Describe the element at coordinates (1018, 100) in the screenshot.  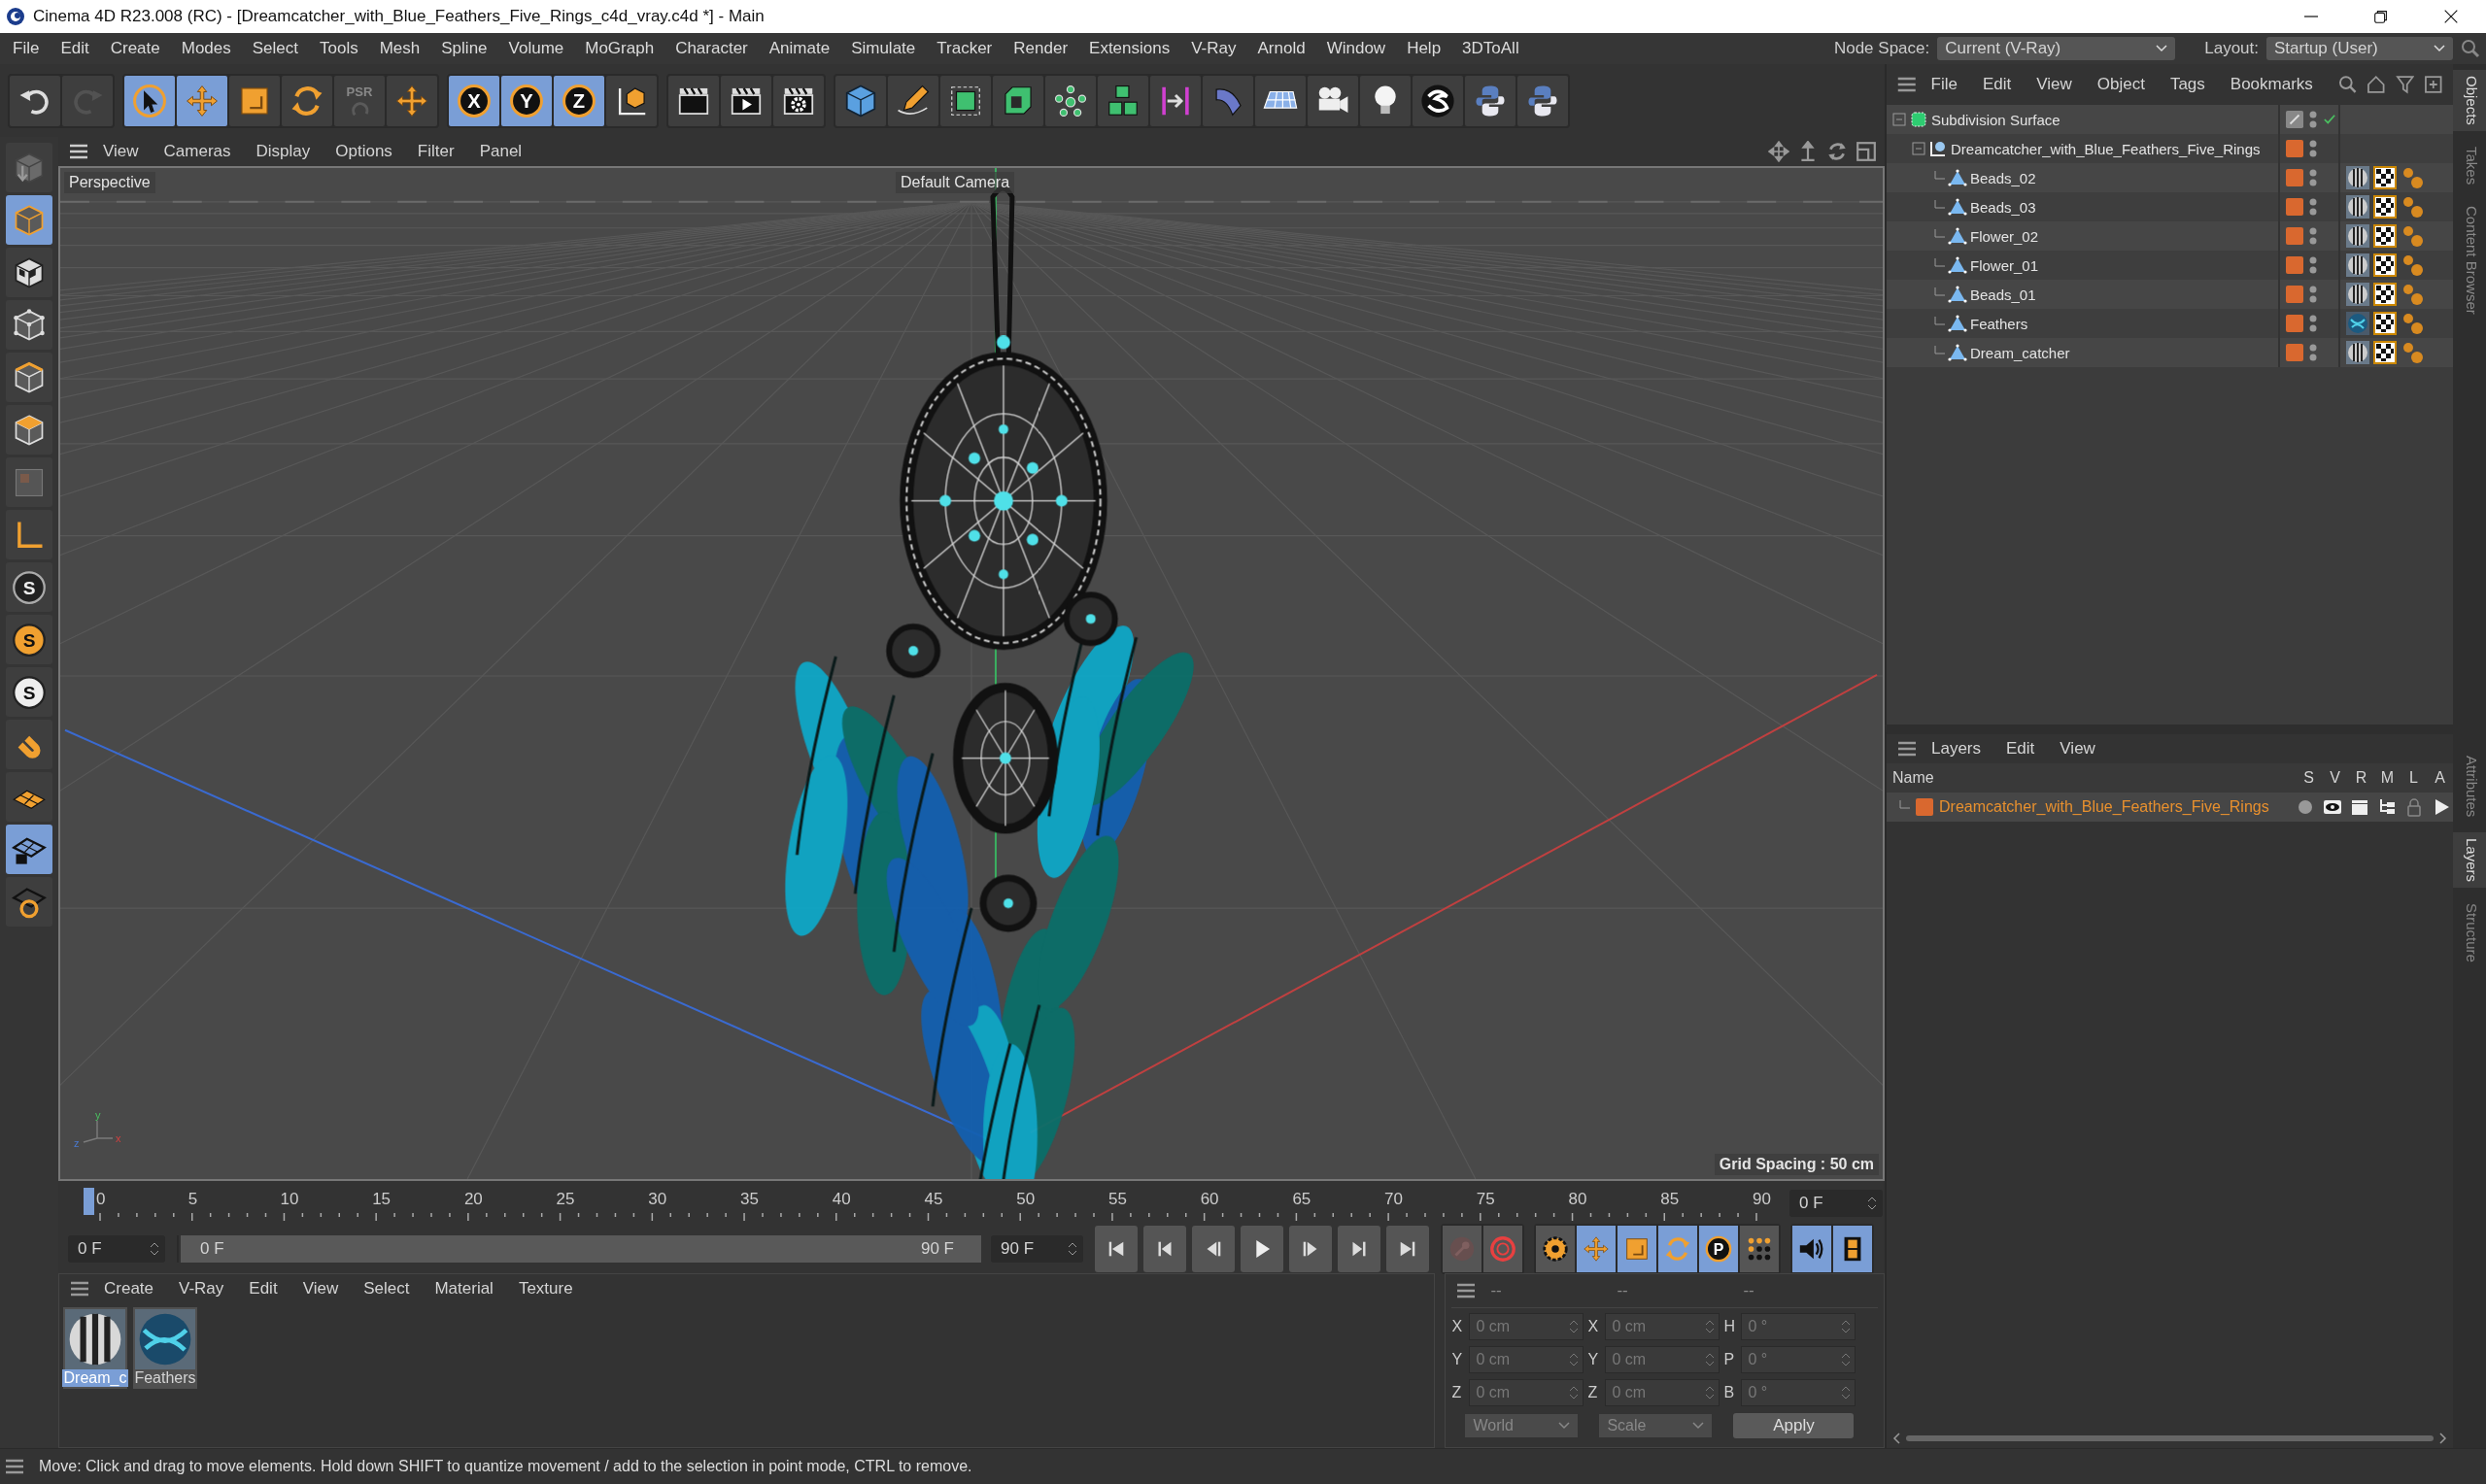
I see `extrude-tool-button` at that location.